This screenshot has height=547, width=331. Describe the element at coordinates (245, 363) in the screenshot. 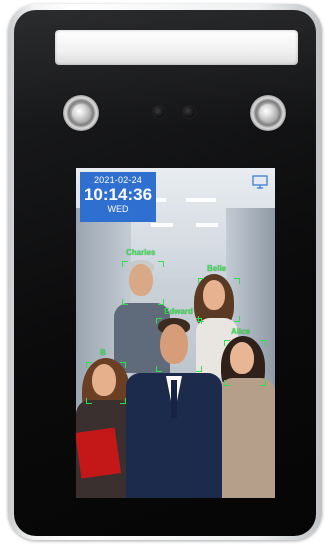

I see `face-frame-alice` at that location.